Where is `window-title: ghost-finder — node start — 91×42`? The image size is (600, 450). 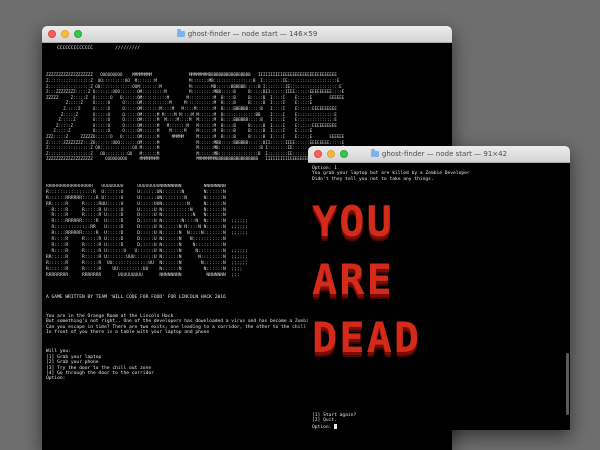 window-title: ghost-finder — node start — 91×42 is located at coordinates (439, 153).